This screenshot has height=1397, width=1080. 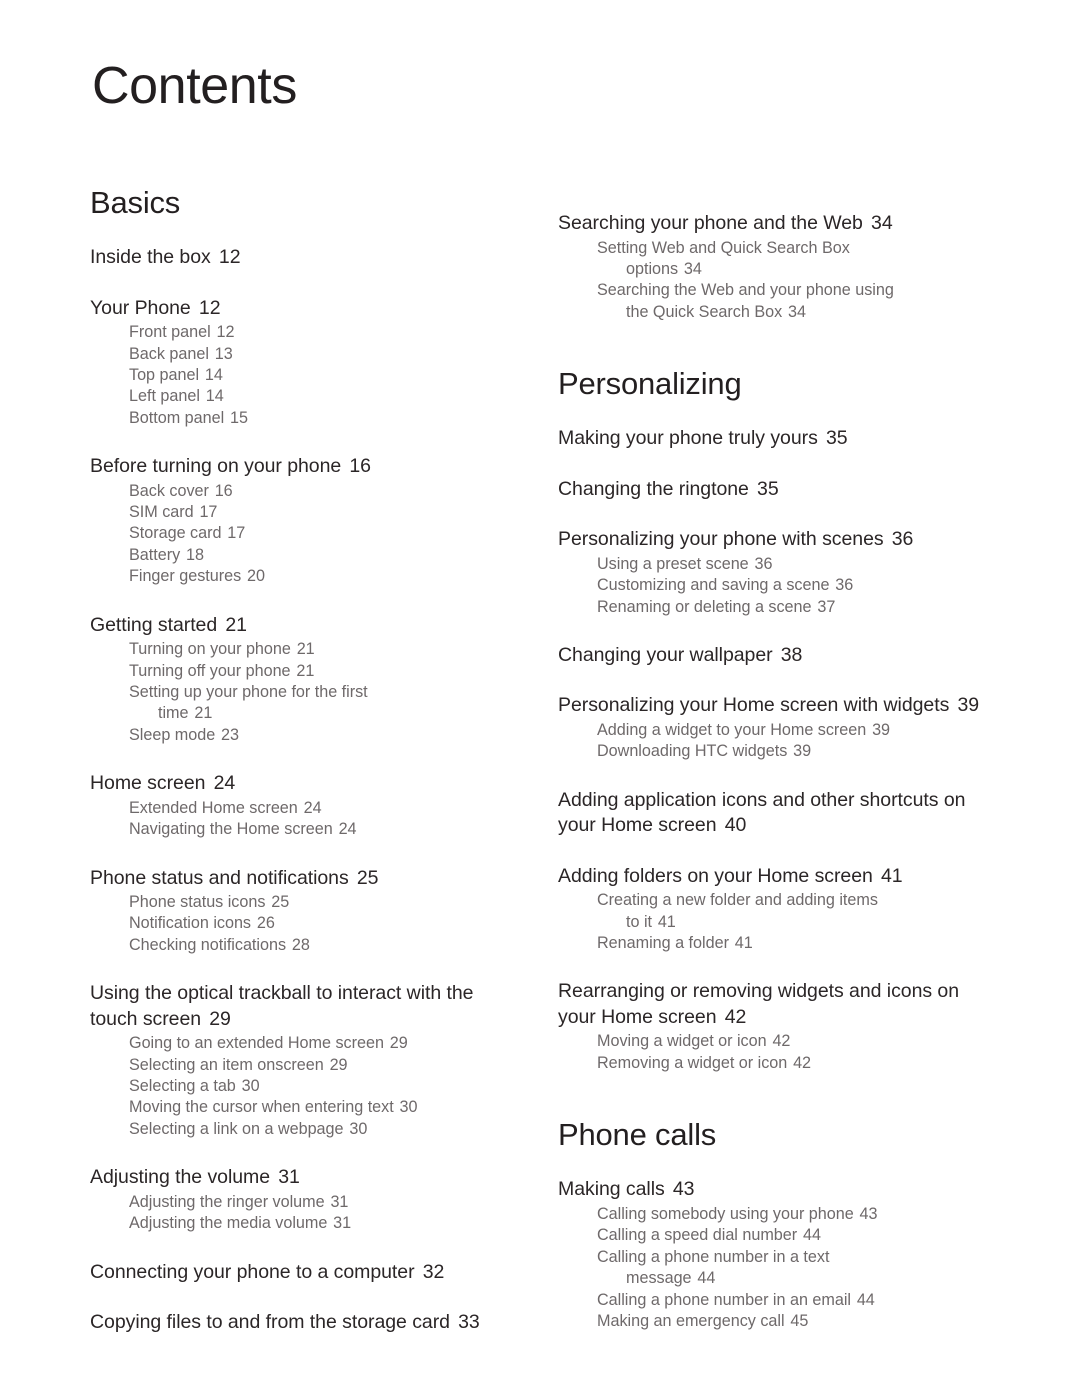 What do you see at coordinates (715, 875) in the screenshot?
I see `toc-entry-label: Adding folders on your Home screen` at bounding box center [715, 875].